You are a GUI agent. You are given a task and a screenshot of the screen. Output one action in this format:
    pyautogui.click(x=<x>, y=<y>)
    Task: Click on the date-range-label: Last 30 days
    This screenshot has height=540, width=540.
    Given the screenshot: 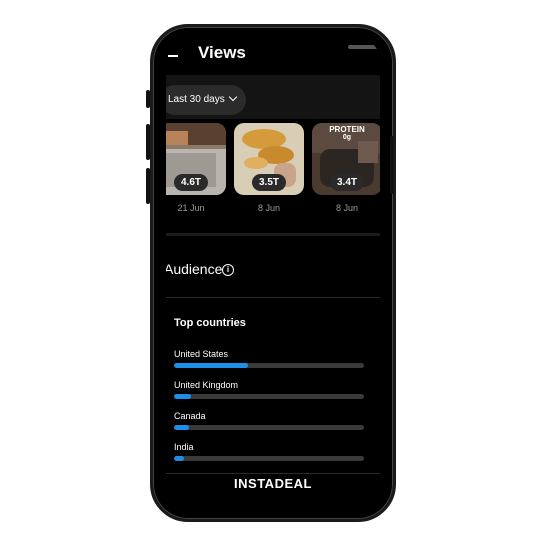 What is the action you would take?
    pyautogui.click(x=196, y=99)
    